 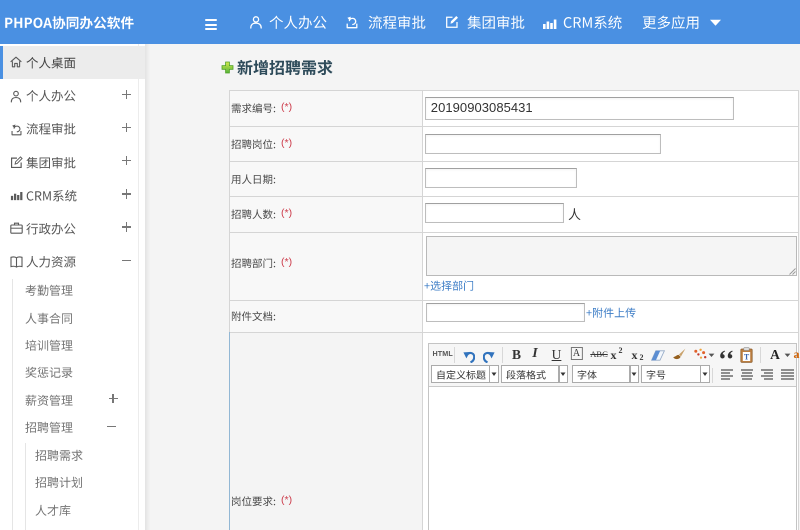 What do you see at coordinates (746, 356) in the screenshot?
I see `svg-text: T` at bounding box center [746, 356].